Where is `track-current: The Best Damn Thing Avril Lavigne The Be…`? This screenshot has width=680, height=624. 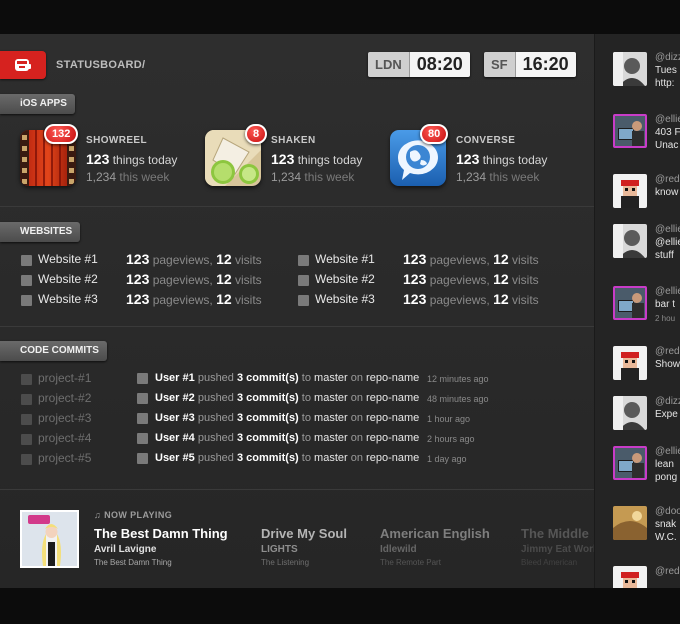 track-current: The Best Damn Thing Avril Lavigne The Be… is located at coordinates (169, 546).